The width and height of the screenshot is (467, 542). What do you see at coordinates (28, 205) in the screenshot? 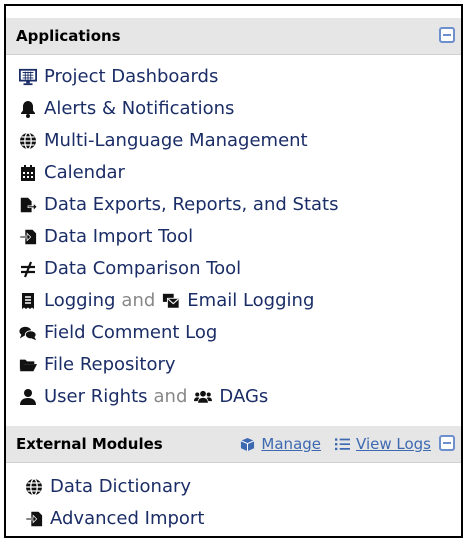
I see `file-export-icon` at bounding box center [28, 205].